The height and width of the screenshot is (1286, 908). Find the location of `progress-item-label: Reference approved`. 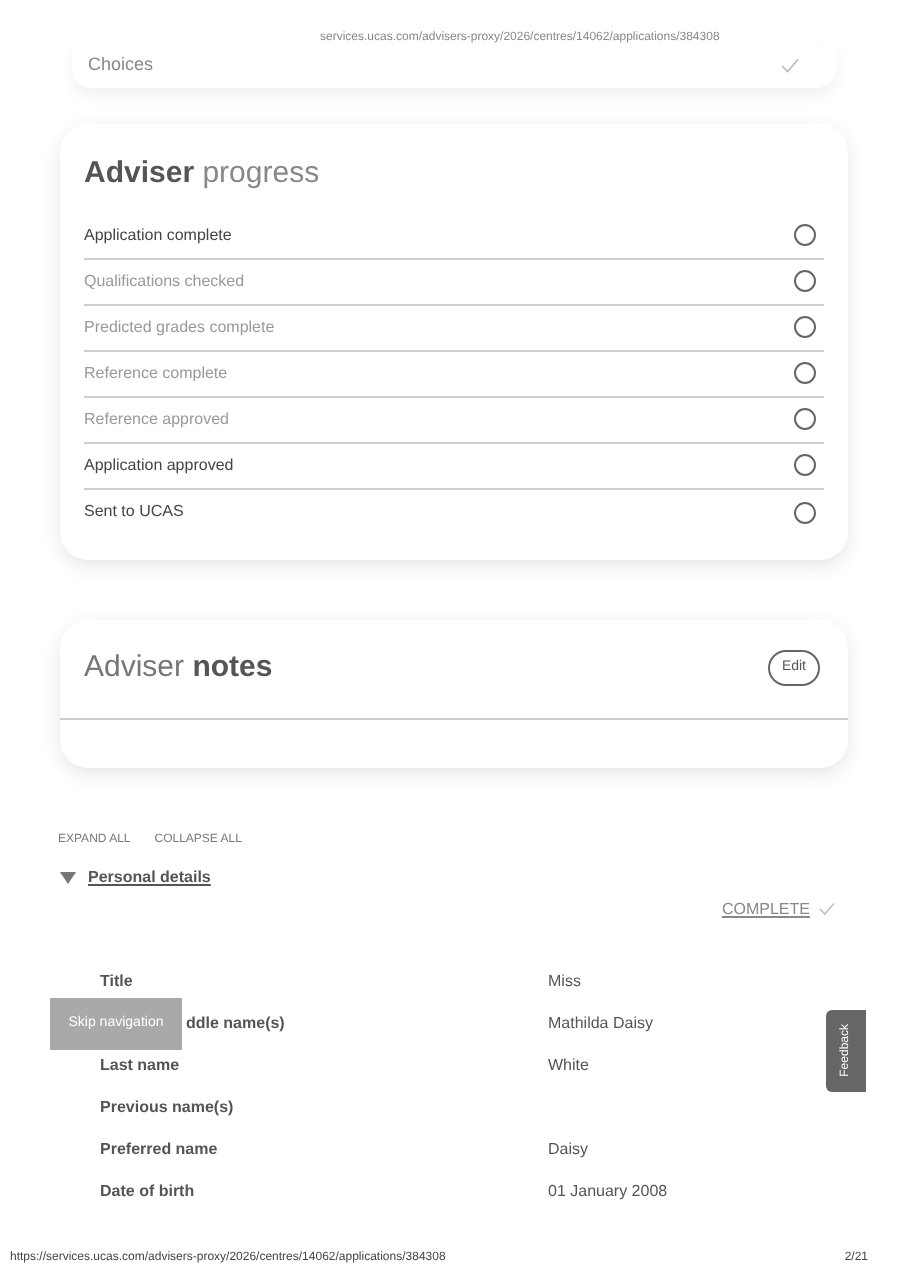

progress-item-label: Reference approved is located at coordinates (156, 419).